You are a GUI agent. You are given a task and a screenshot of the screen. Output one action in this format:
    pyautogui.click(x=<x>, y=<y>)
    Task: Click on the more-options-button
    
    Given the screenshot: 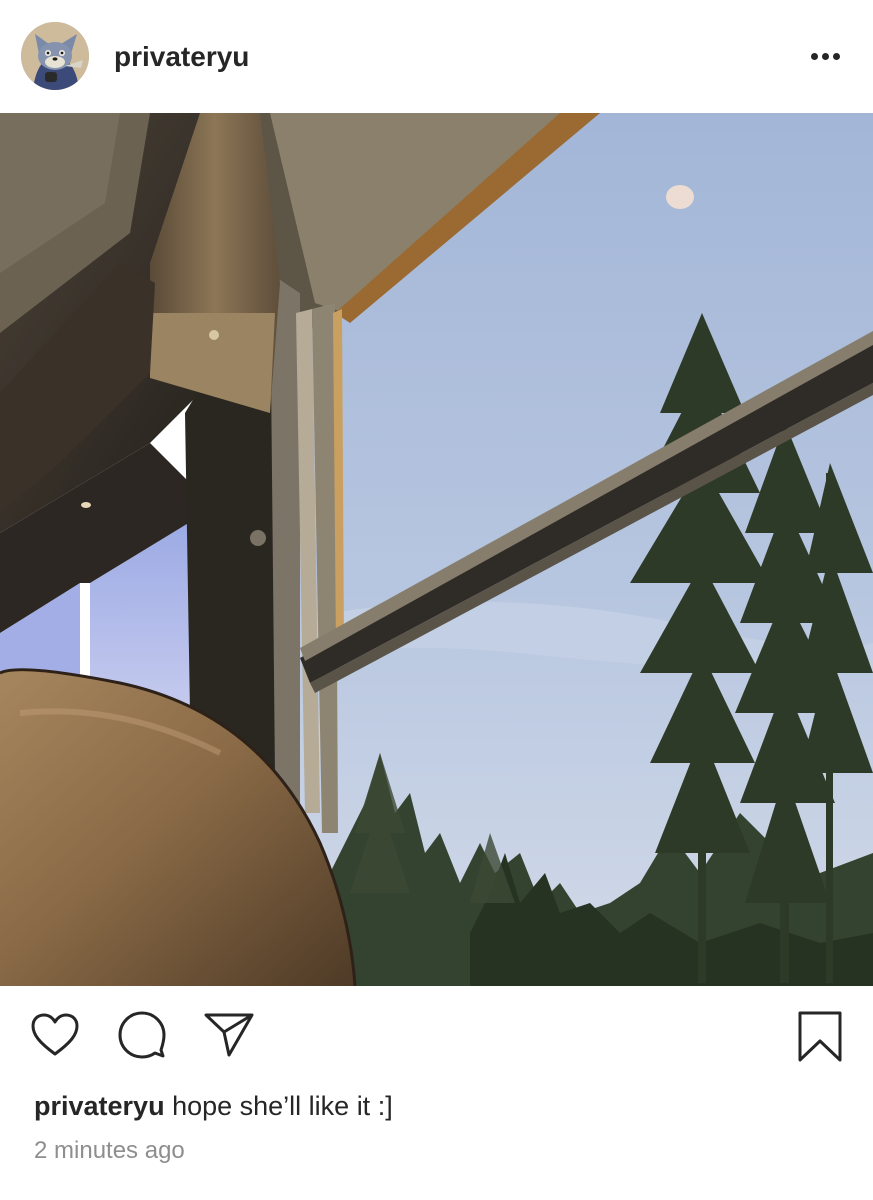 What is the action you would take?
    pyautogui.click(x=826, y=56)
    